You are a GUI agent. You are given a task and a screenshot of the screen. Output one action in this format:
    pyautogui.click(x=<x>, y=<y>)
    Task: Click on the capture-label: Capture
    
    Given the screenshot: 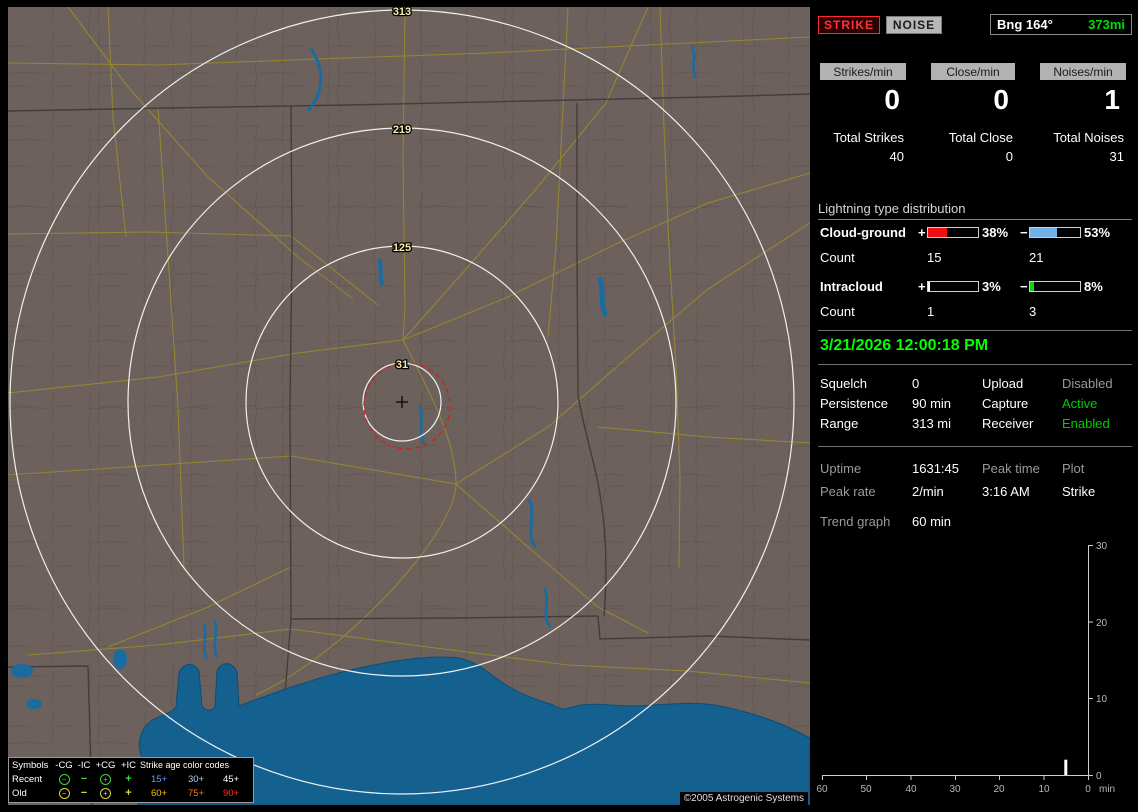 What is the action you would take?
    pyautogui.click(x=1005, y=403)
    